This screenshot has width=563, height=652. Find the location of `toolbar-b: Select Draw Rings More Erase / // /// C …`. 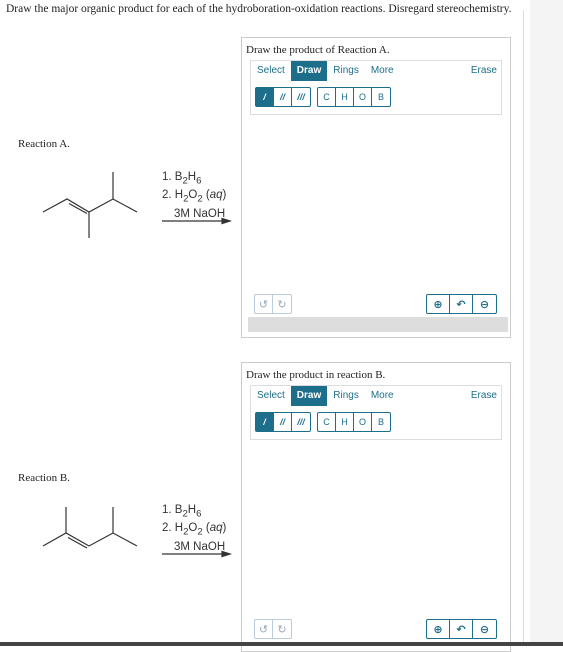

toolbar-b: Select Draw Rings More Erase / // /// C … is located at coordinates (376, 412).